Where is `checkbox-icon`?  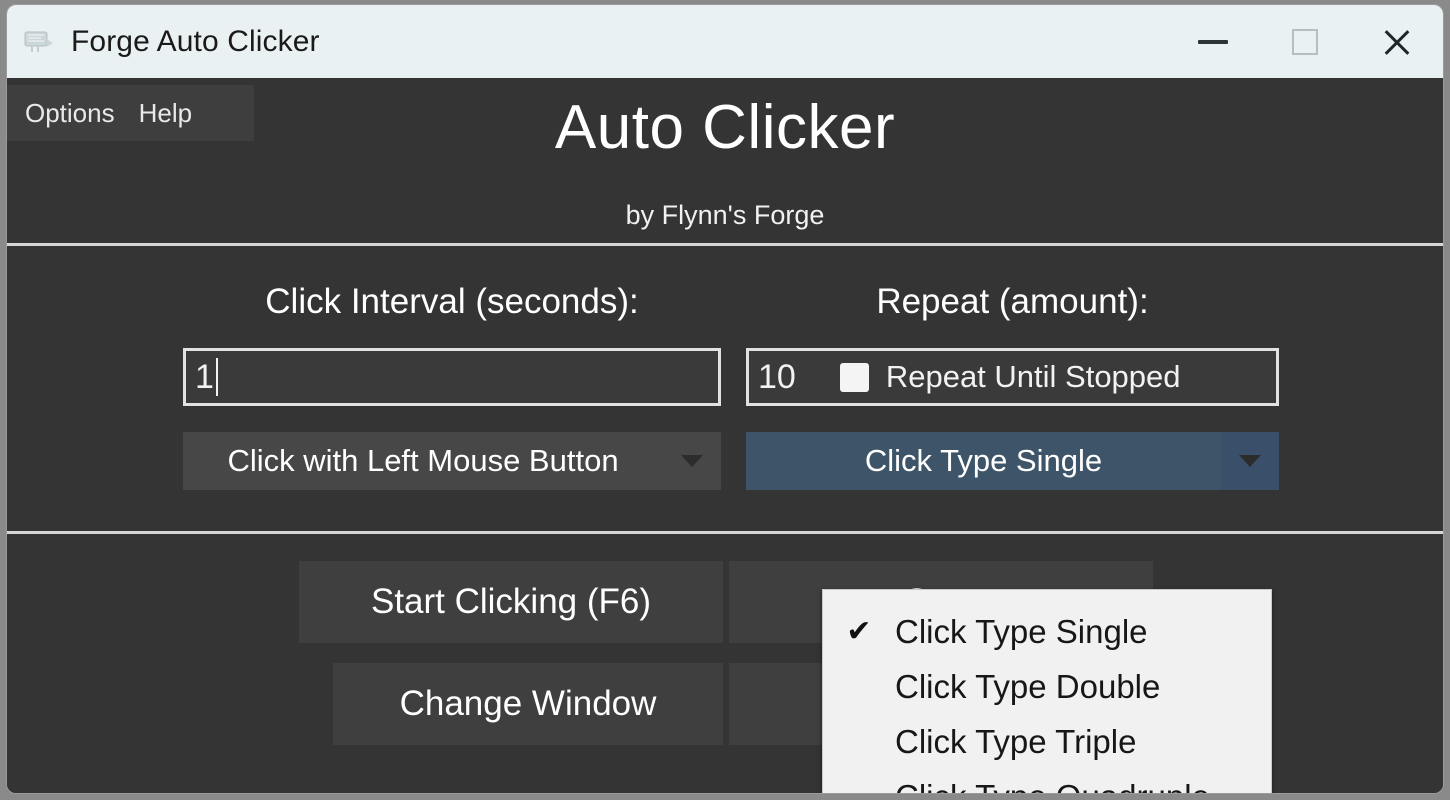 checkbox-icon is located at coordinates (854, 377).